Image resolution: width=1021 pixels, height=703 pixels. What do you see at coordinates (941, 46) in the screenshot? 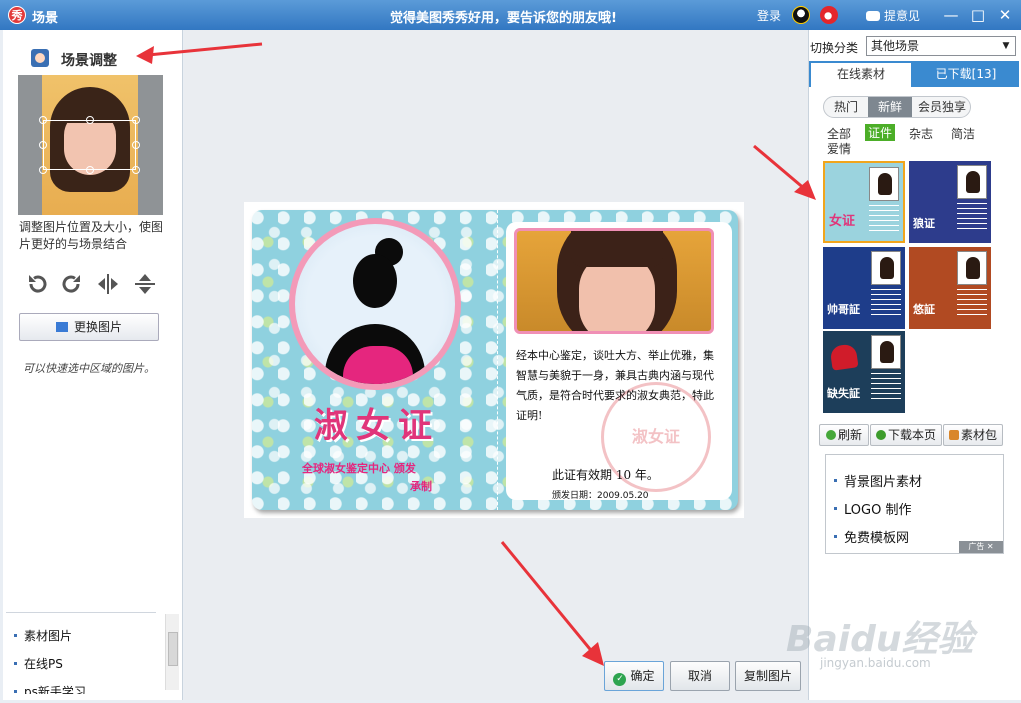
I see `category-select: 其他场景 ▼` at bounding box center [941, 46].